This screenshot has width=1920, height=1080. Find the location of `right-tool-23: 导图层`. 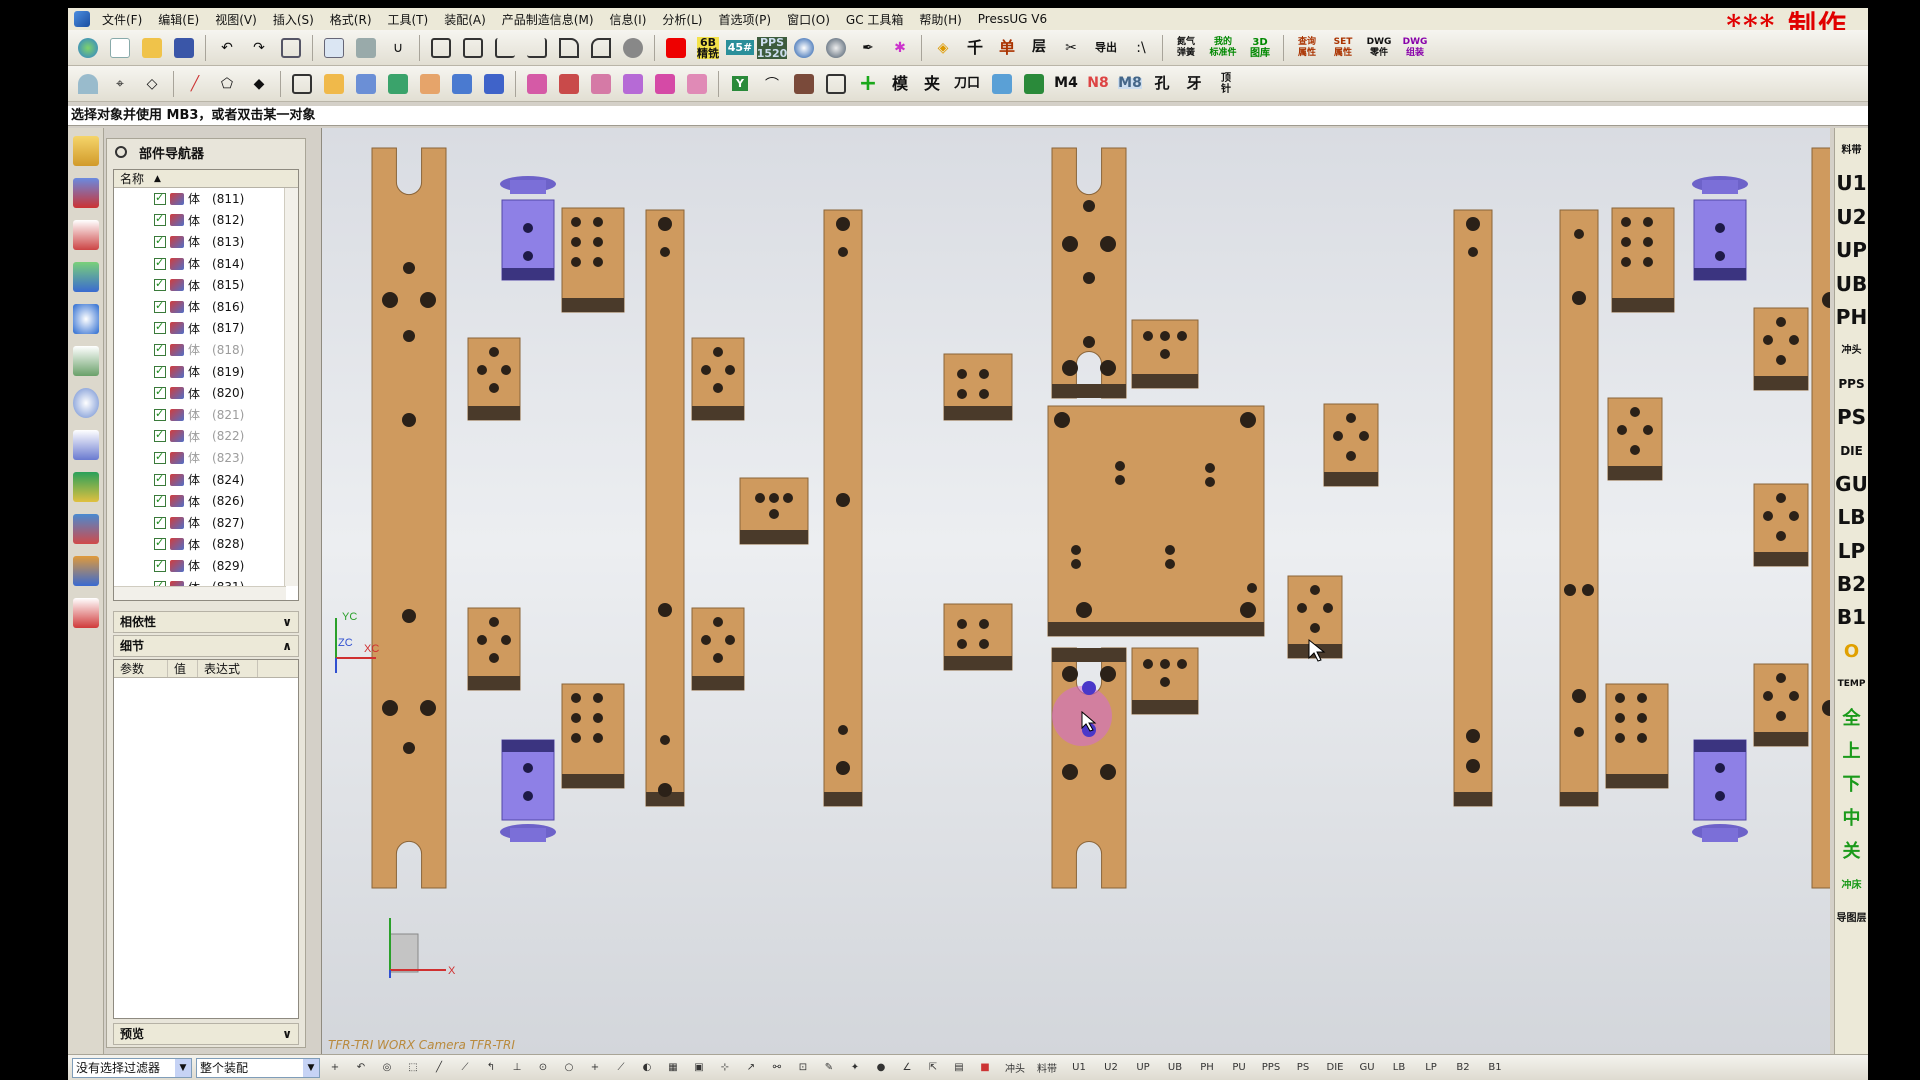

right-tool-23: 导图层 is located at coordinates (1852, 918).